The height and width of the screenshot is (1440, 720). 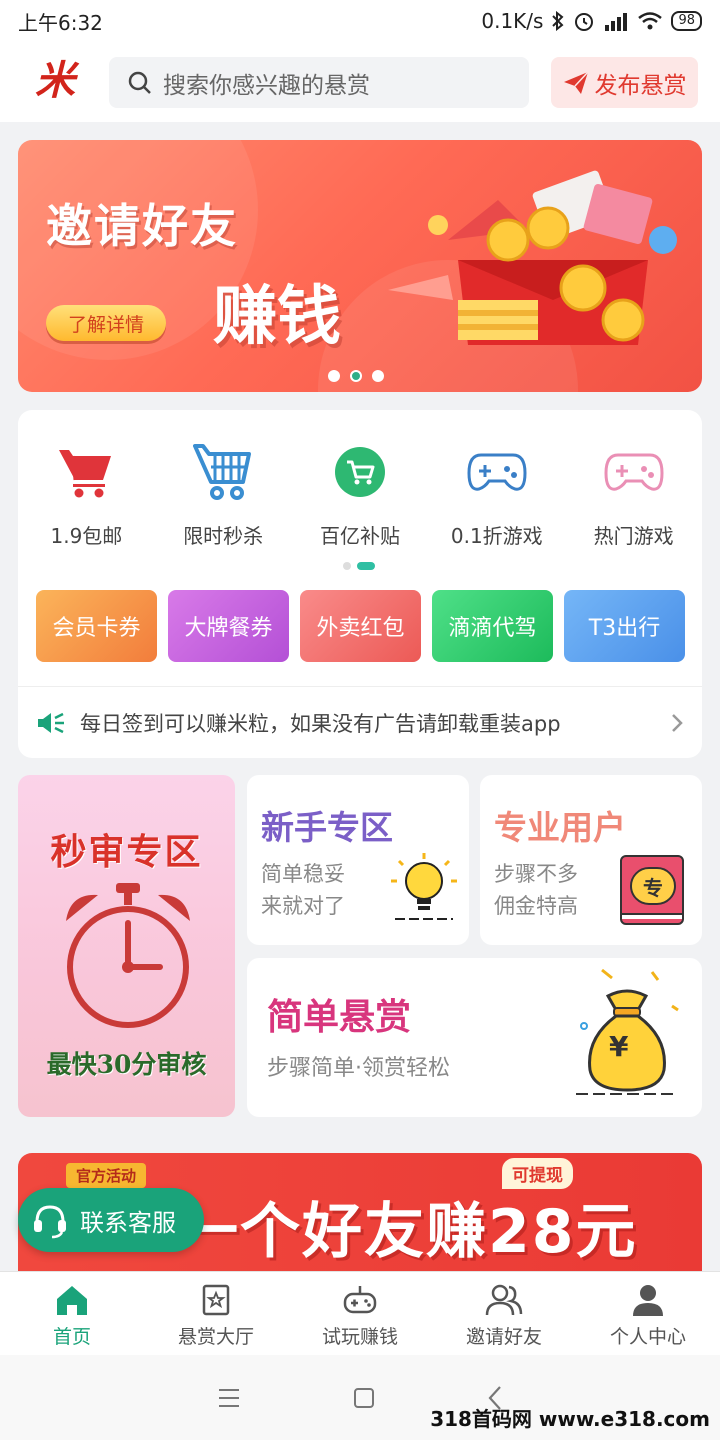 I want to click on search-bar: 搜索你感兴趣的悬赏, so click(x=319, y=82).